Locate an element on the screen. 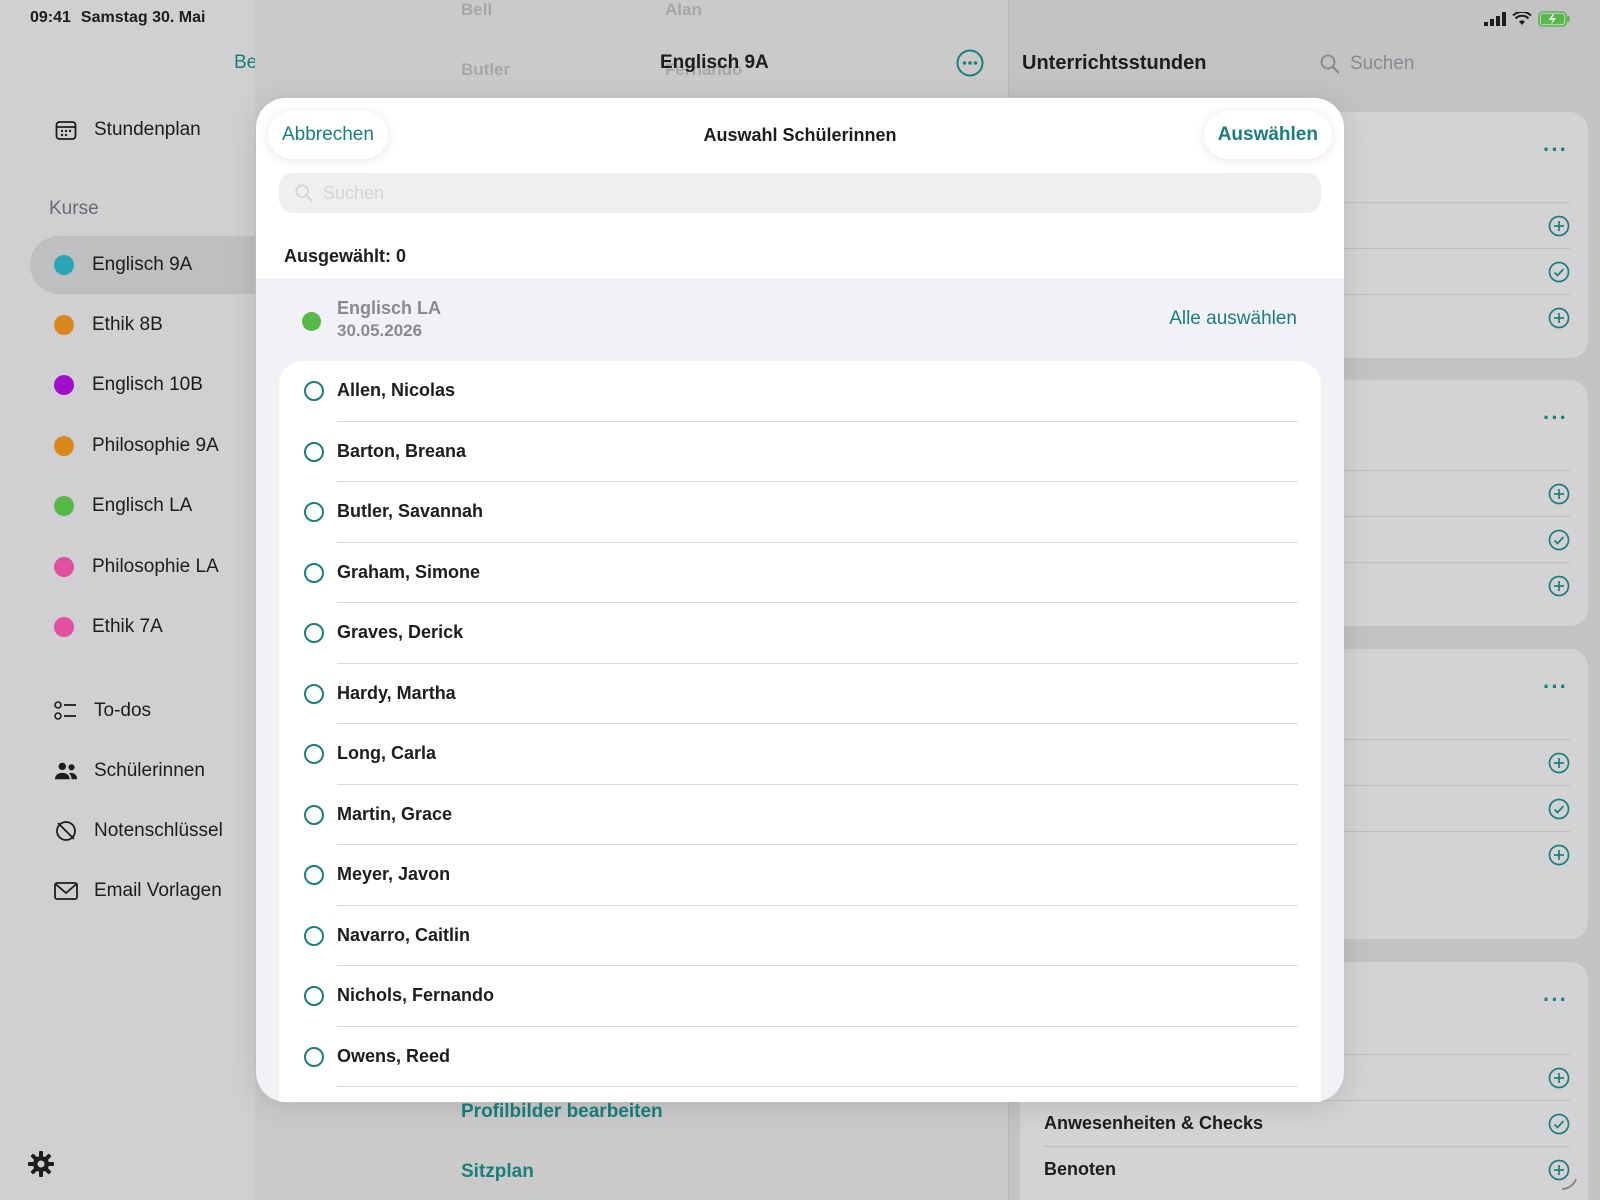 Image resolution: width=1600 pixels, height=1200 pixels. course-group-name: Englisch LA is located at coordinates (389, 308).